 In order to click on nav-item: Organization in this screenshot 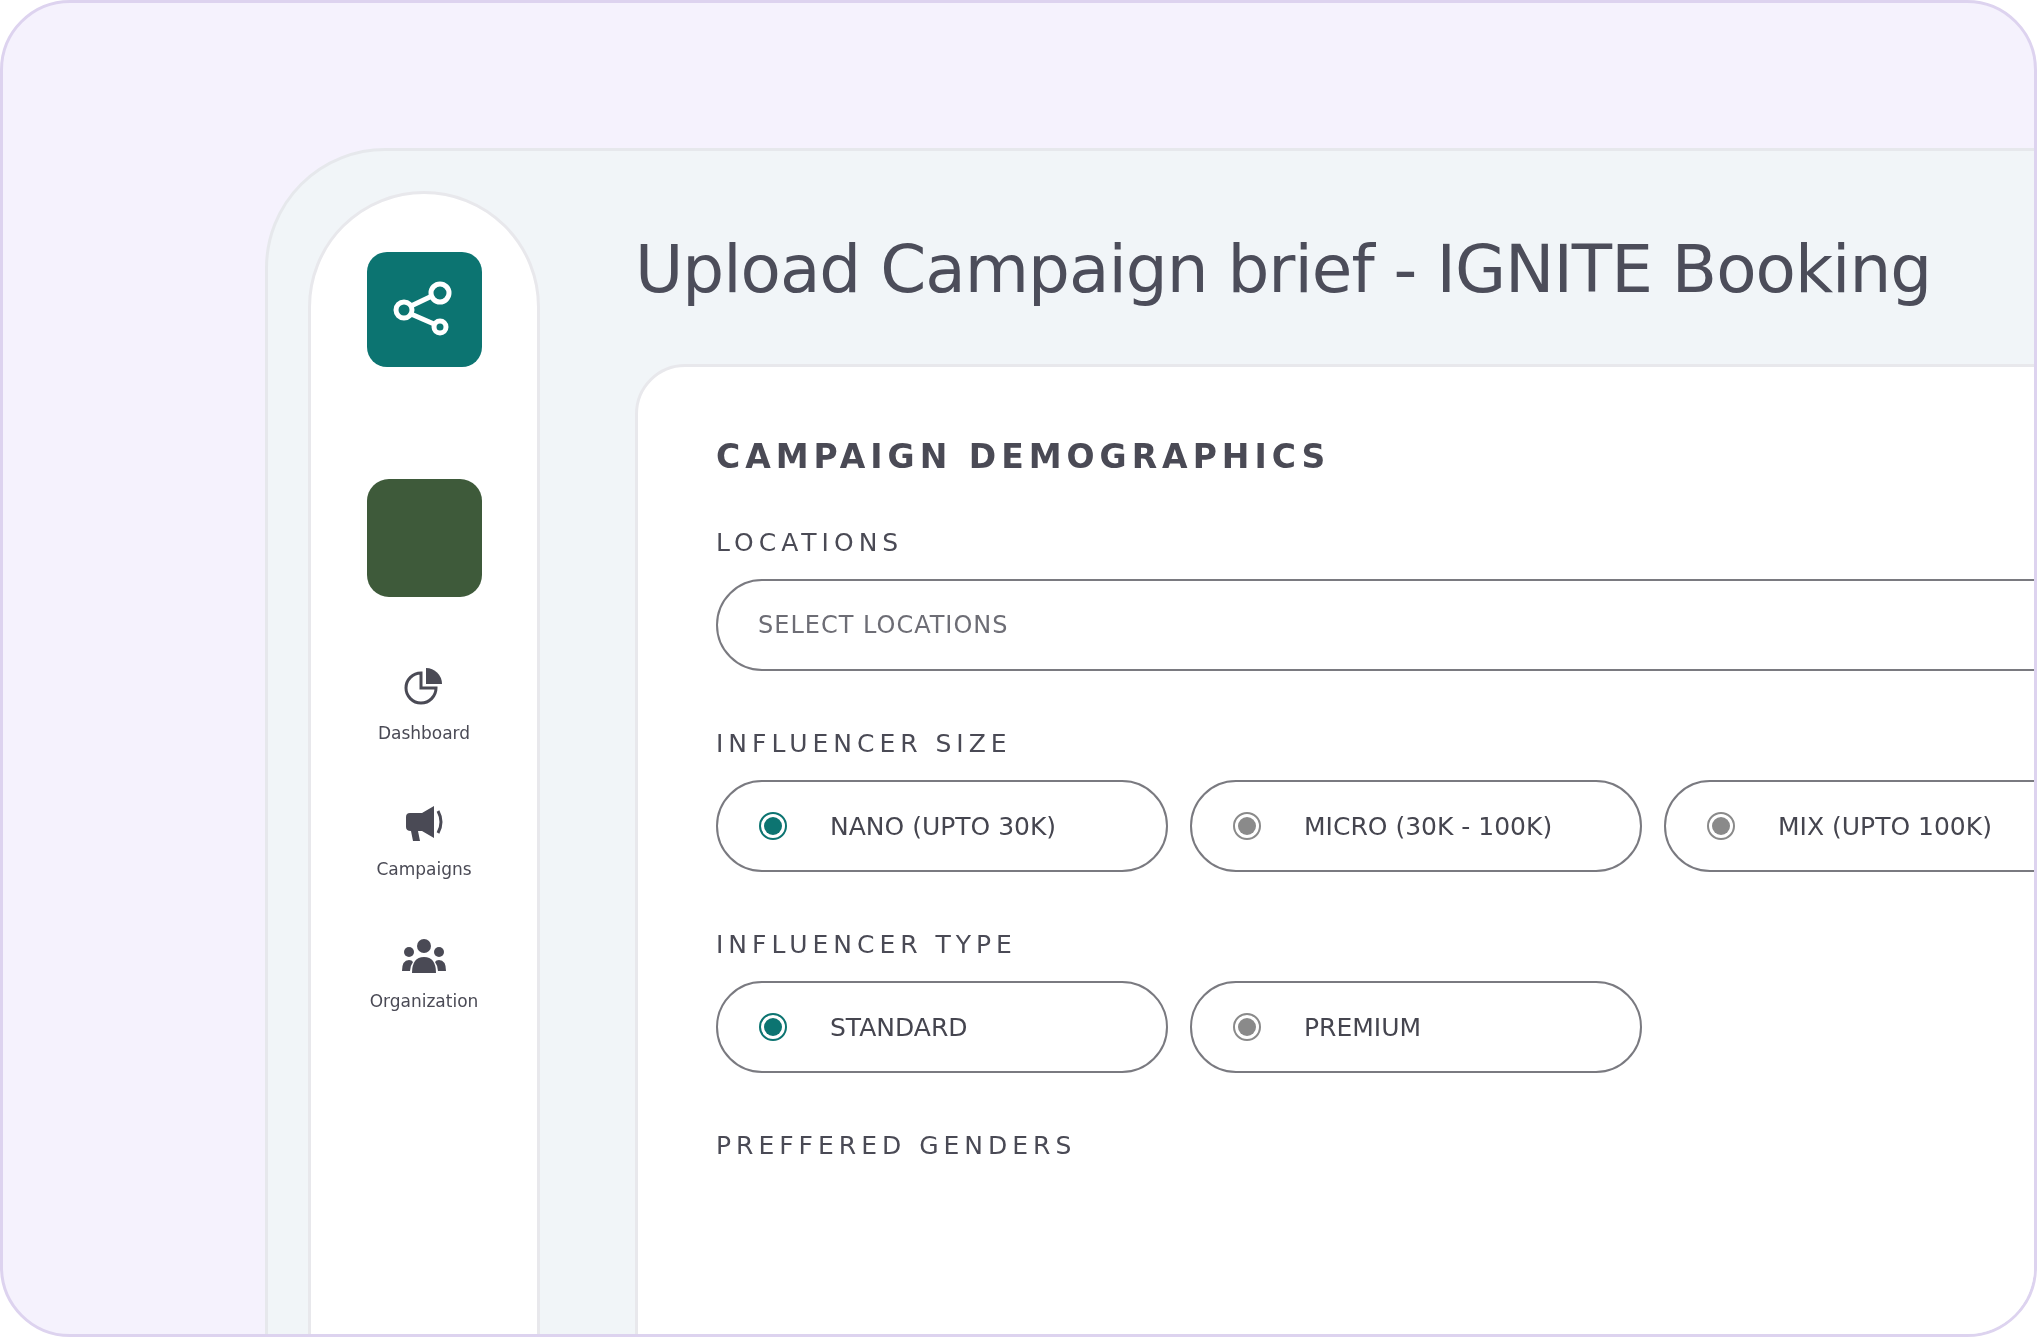, I will do `click(424, 974)`.